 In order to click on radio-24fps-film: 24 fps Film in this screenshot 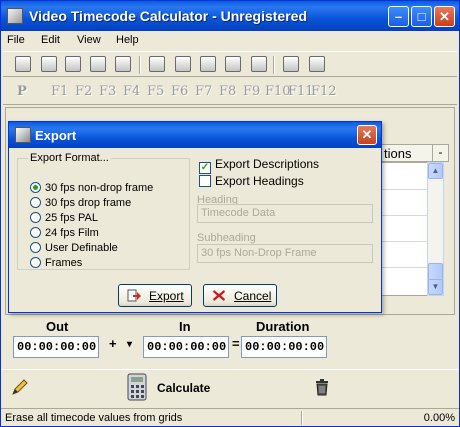, I will do `click(64, 233)`.